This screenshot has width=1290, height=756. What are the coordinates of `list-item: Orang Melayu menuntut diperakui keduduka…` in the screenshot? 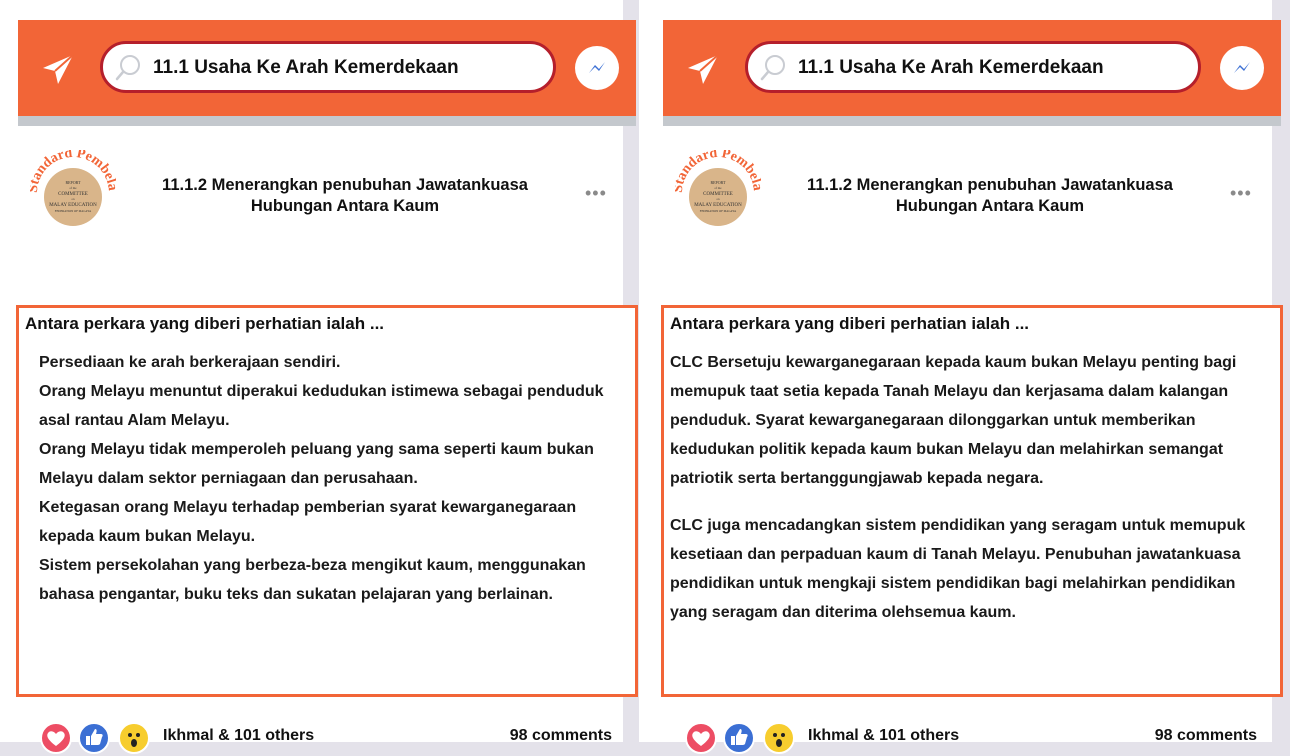 It's located at (321, 391).